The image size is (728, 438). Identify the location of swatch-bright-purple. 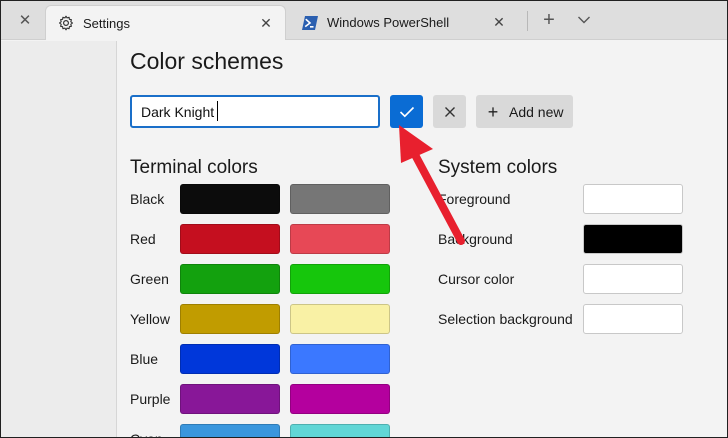
(340, 399).